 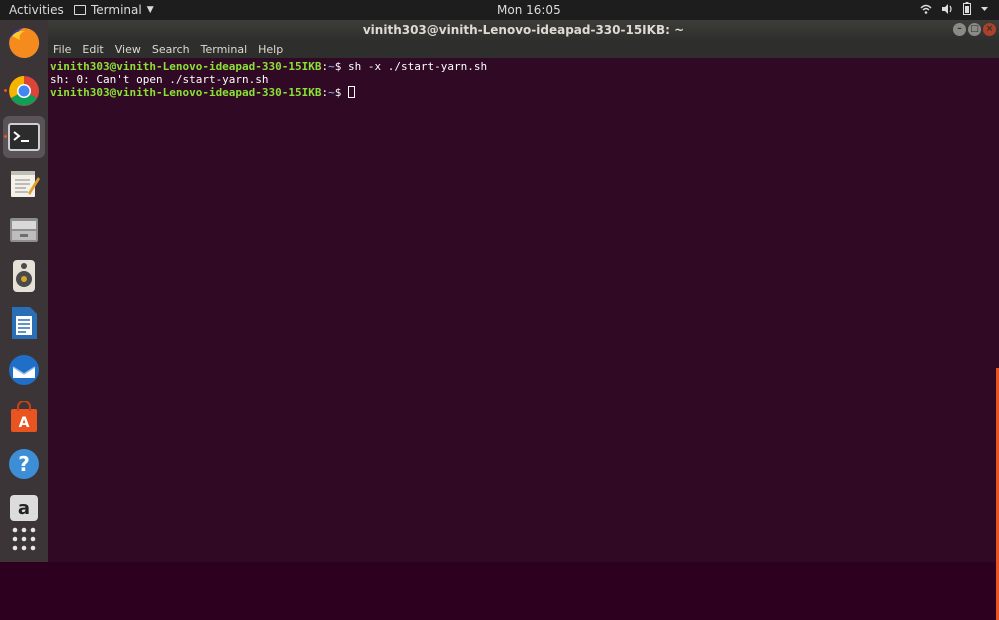 What do you see at coordinates (967, 8) in the screenshot?
I see `battery-icon` at bounding box center [967, 8].